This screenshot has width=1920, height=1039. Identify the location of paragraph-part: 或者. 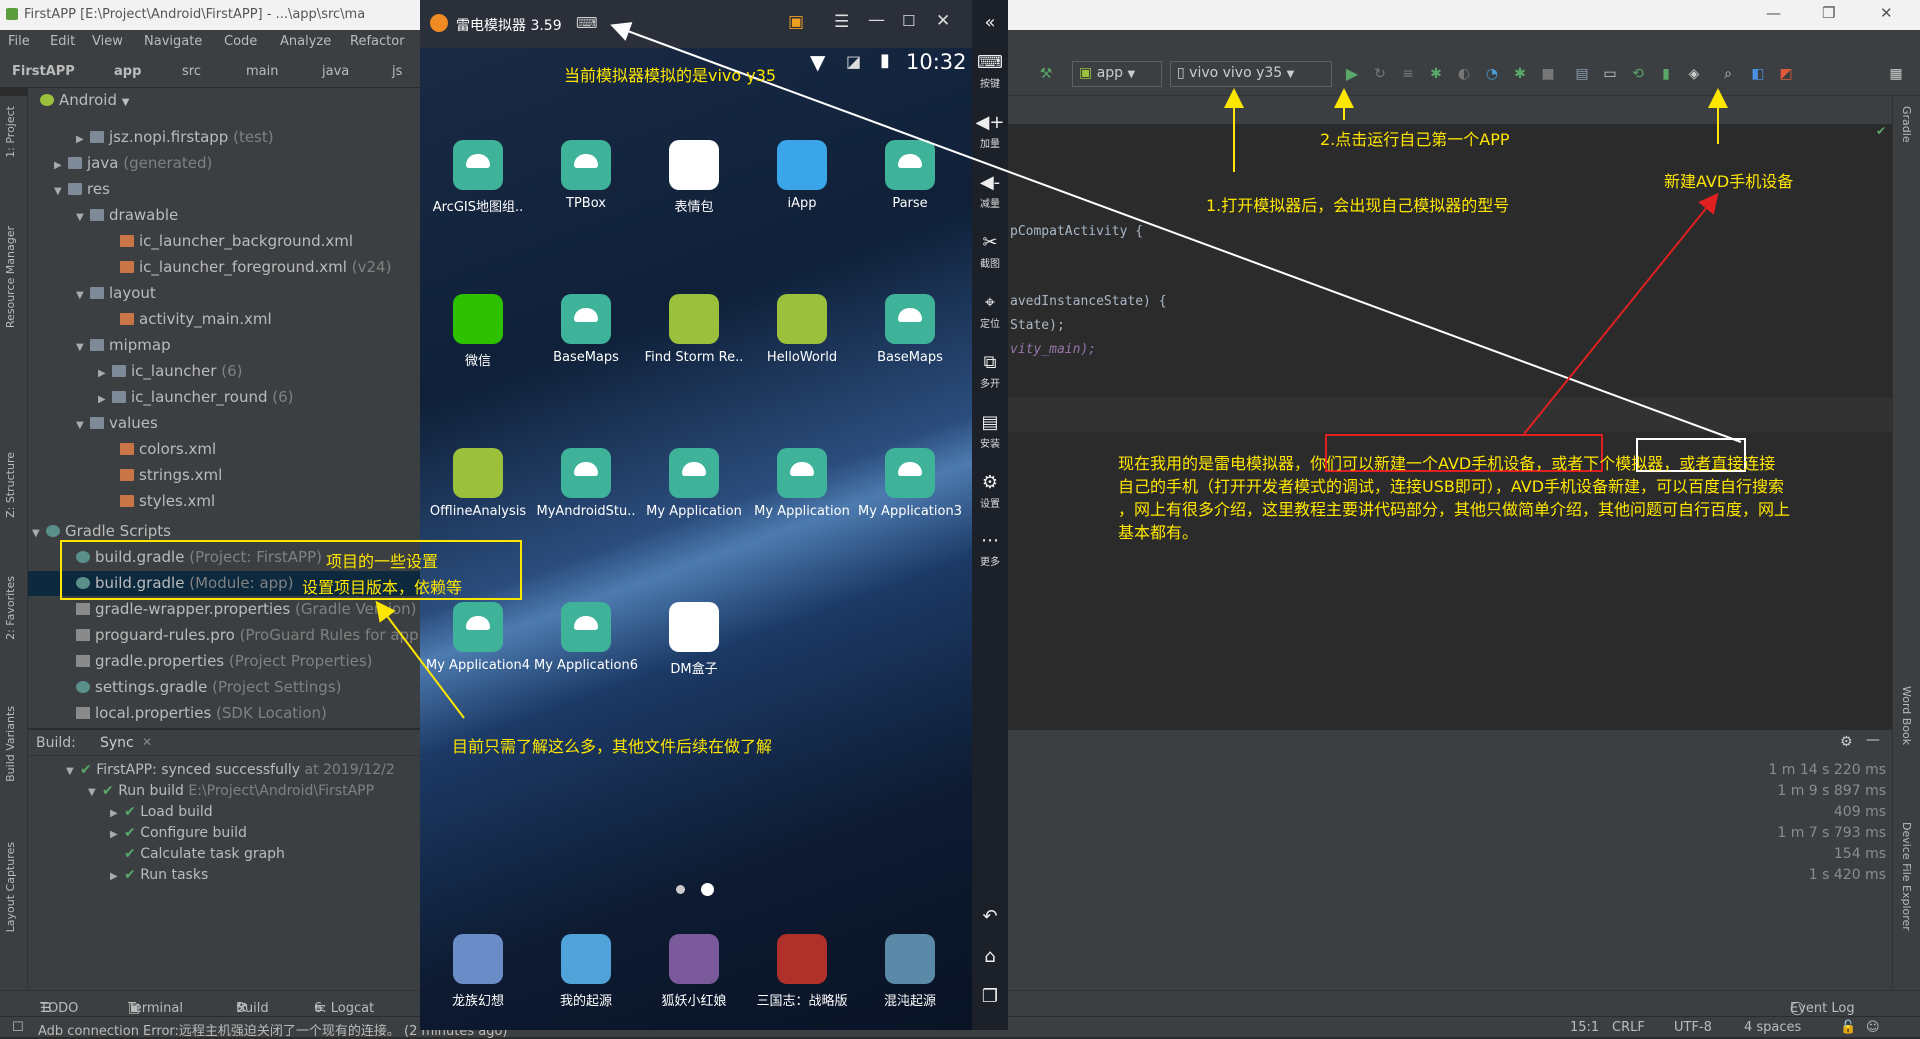
(1567, 463).